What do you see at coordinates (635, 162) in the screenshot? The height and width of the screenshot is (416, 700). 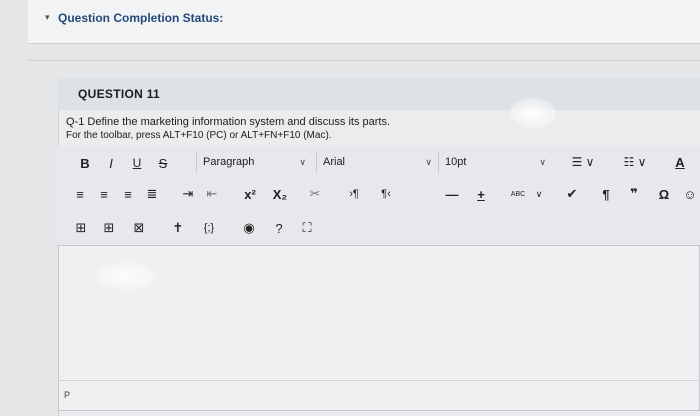 I see `numbered-list-icon: ☷ ∨` at bounding box center [635, 162].